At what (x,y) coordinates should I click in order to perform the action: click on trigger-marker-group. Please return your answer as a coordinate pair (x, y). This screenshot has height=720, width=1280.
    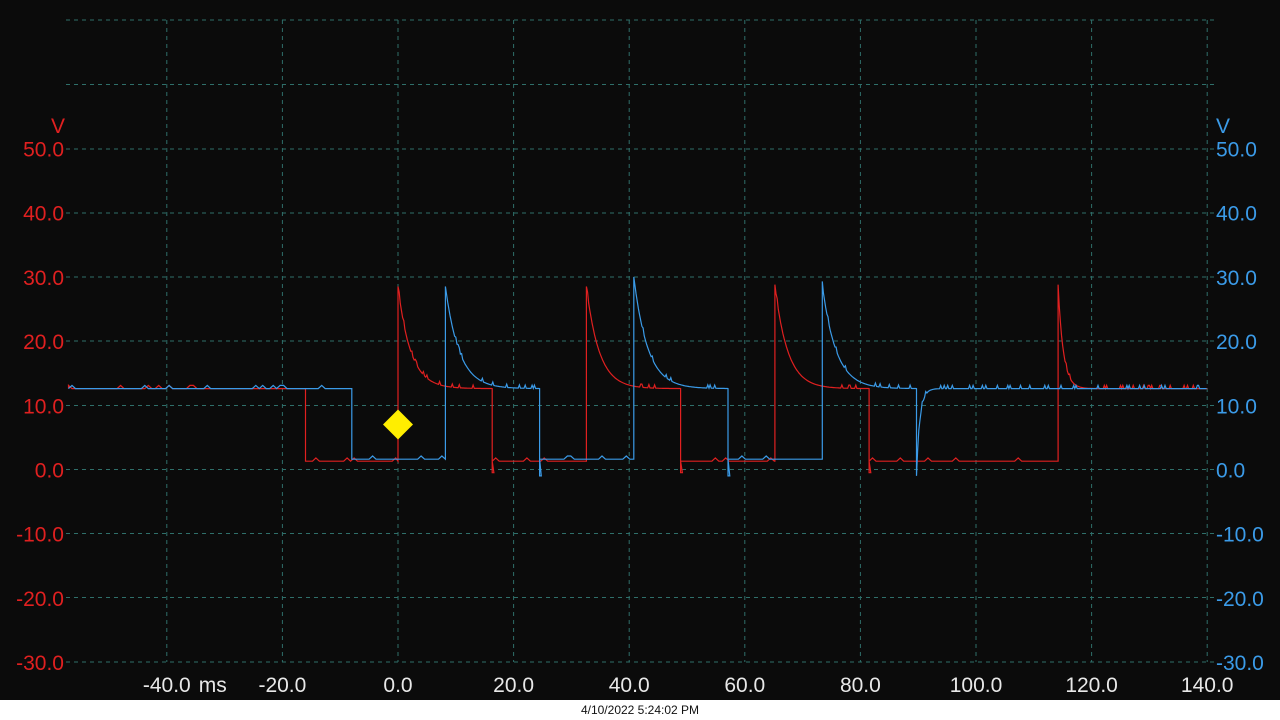
    Looking at the image, I should click on (398, 424).